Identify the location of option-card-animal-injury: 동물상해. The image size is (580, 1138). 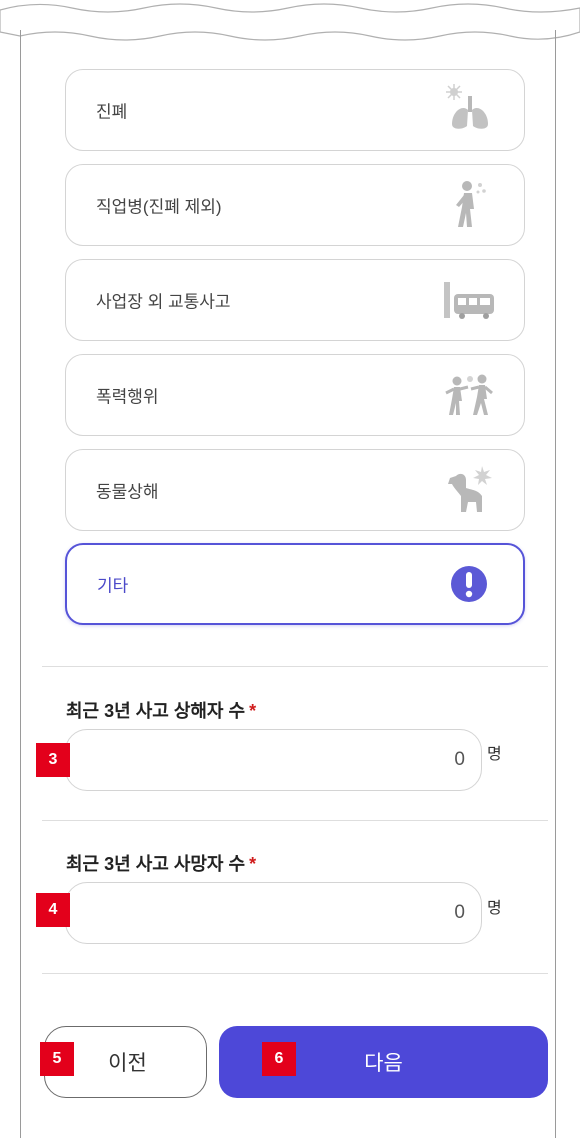
(295, 490).